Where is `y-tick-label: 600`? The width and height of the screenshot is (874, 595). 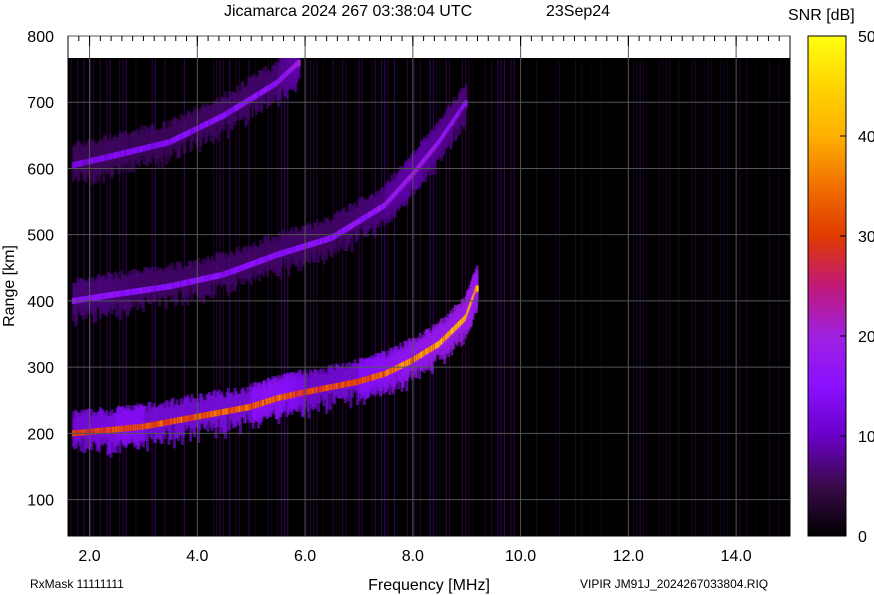
y-tick-label: 600 is located at coordinates (40, 169).